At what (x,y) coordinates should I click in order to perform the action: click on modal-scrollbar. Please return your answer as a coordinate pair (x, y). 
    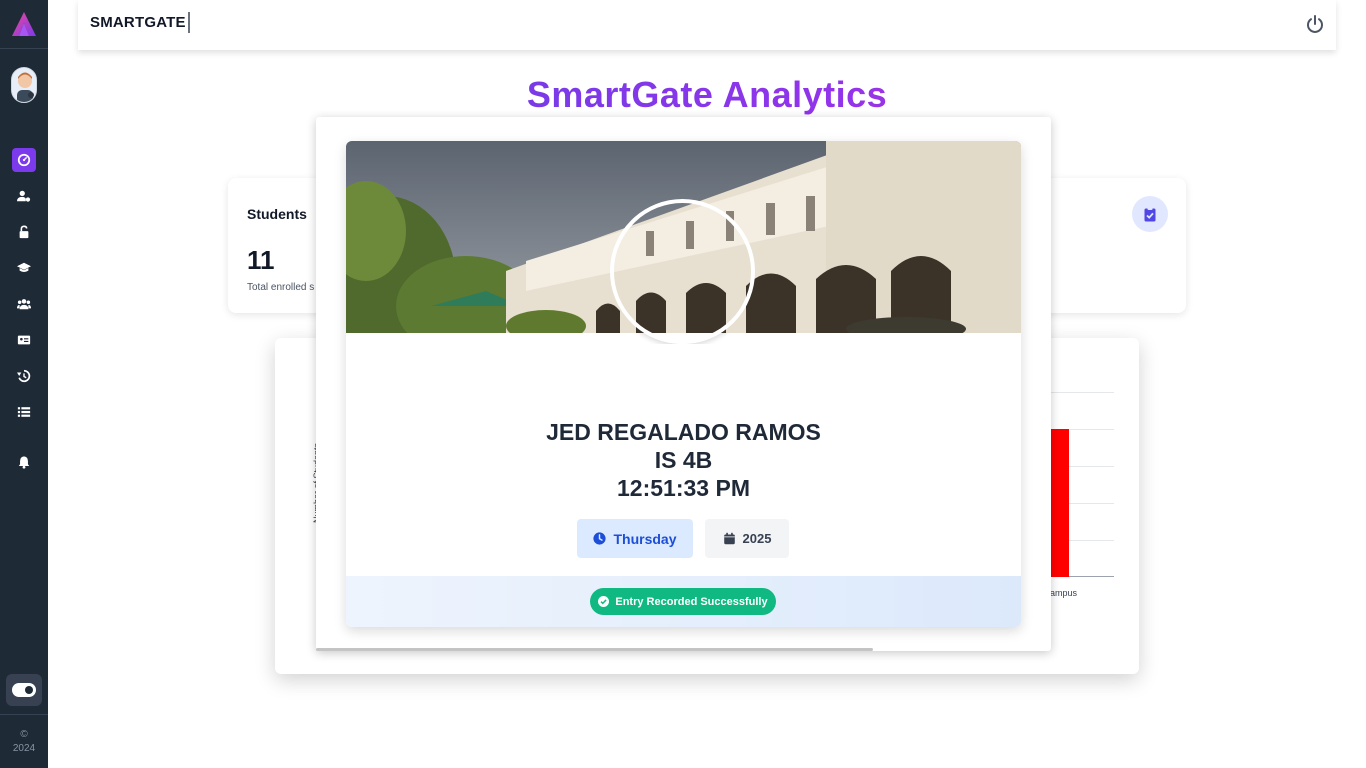
    Looking at the image, I should click on (594, 649).